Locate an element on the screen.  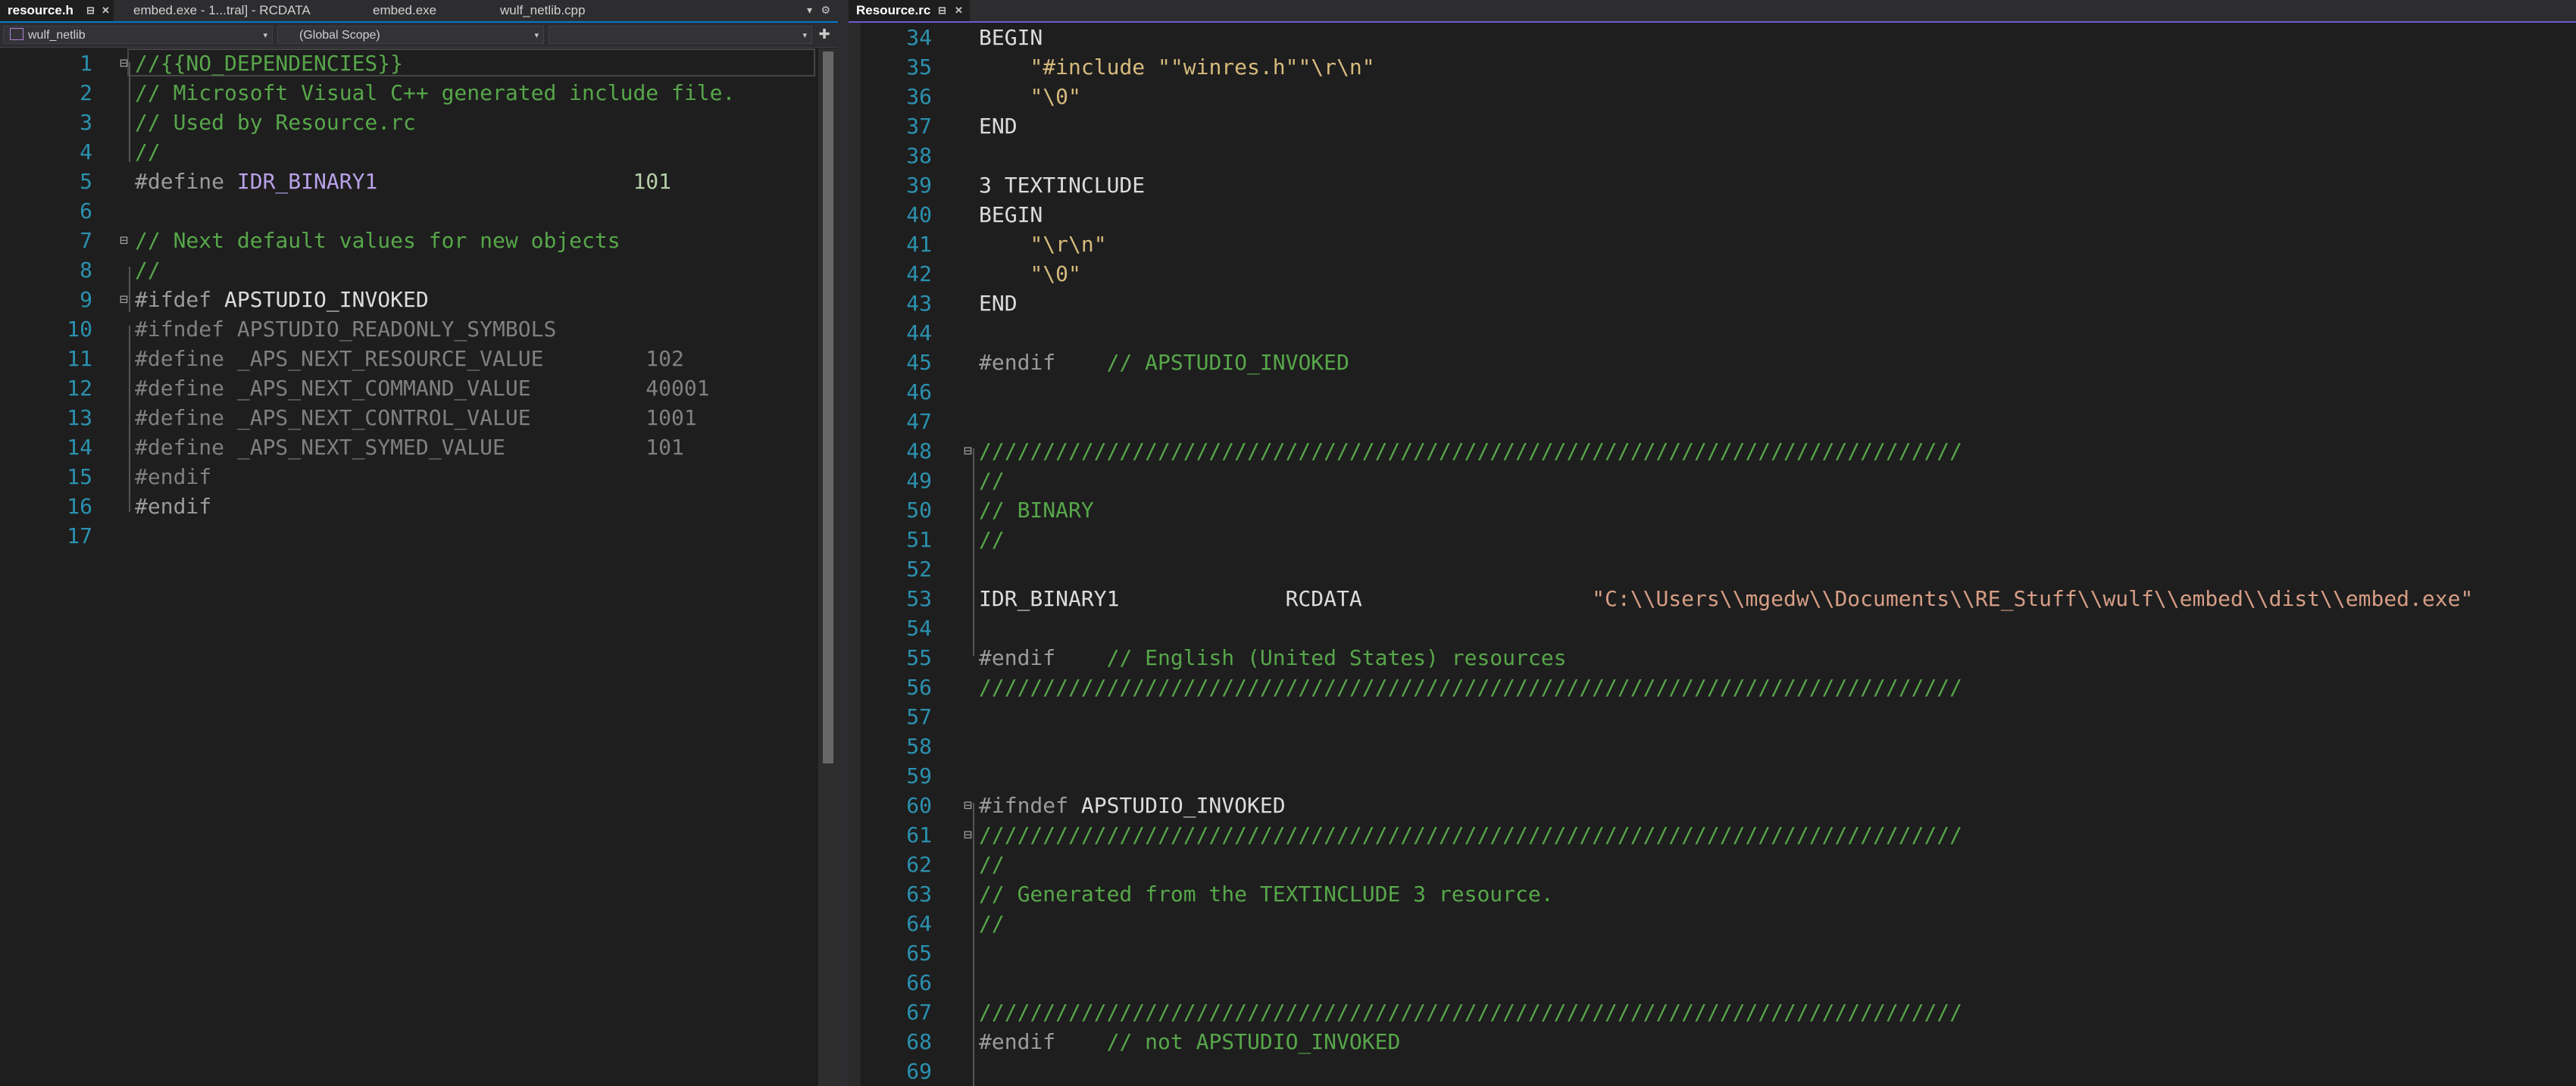
code-line: 41 "\r\n" is located at coordinates (1713, 244).